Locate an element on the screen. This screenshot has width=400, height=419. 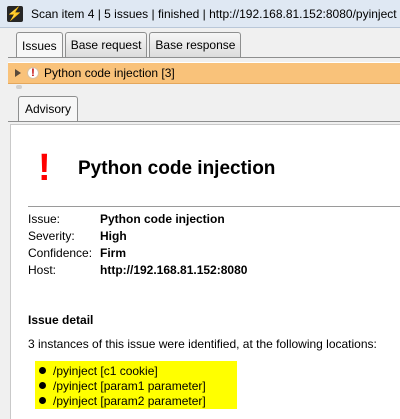
list-item: /pyinject [c1 cookie] is located at coordinates (136, 370).